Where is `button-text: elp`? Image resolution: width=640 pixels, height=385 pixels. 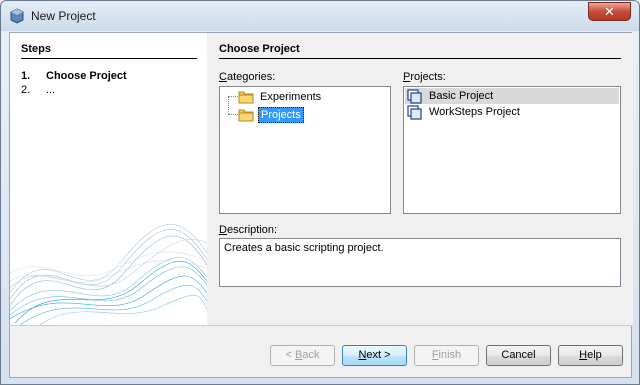
button-text: elp is located at coordinates (594, 355).